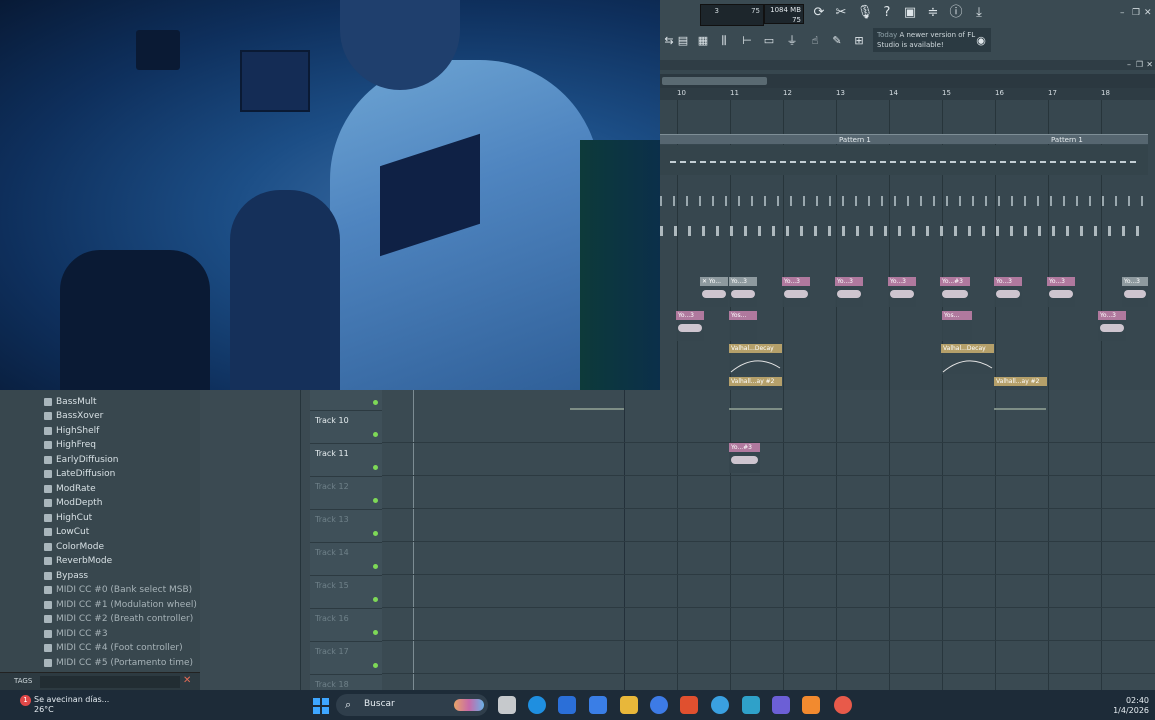  I want to click on track-header: Track 11, so click(346, 460).